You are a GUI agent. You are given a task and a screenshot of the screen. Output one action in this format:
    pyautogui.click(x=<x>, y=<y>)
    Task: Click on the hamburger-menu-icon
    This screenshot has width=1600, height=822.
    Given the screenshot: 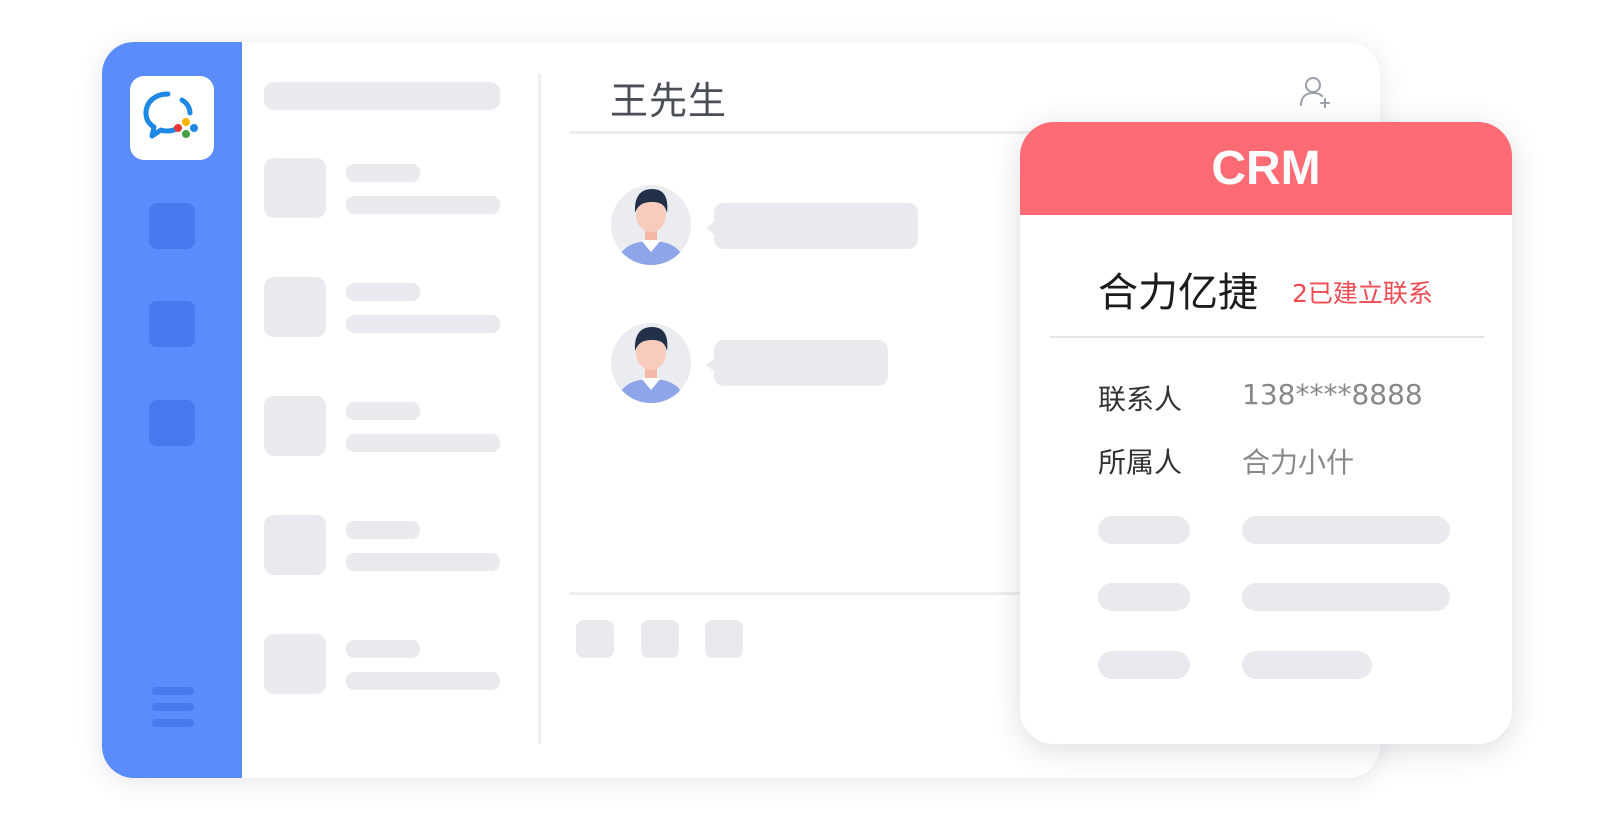 What is the action you would take?
    pyautogui.click(x=173, y=710)
    